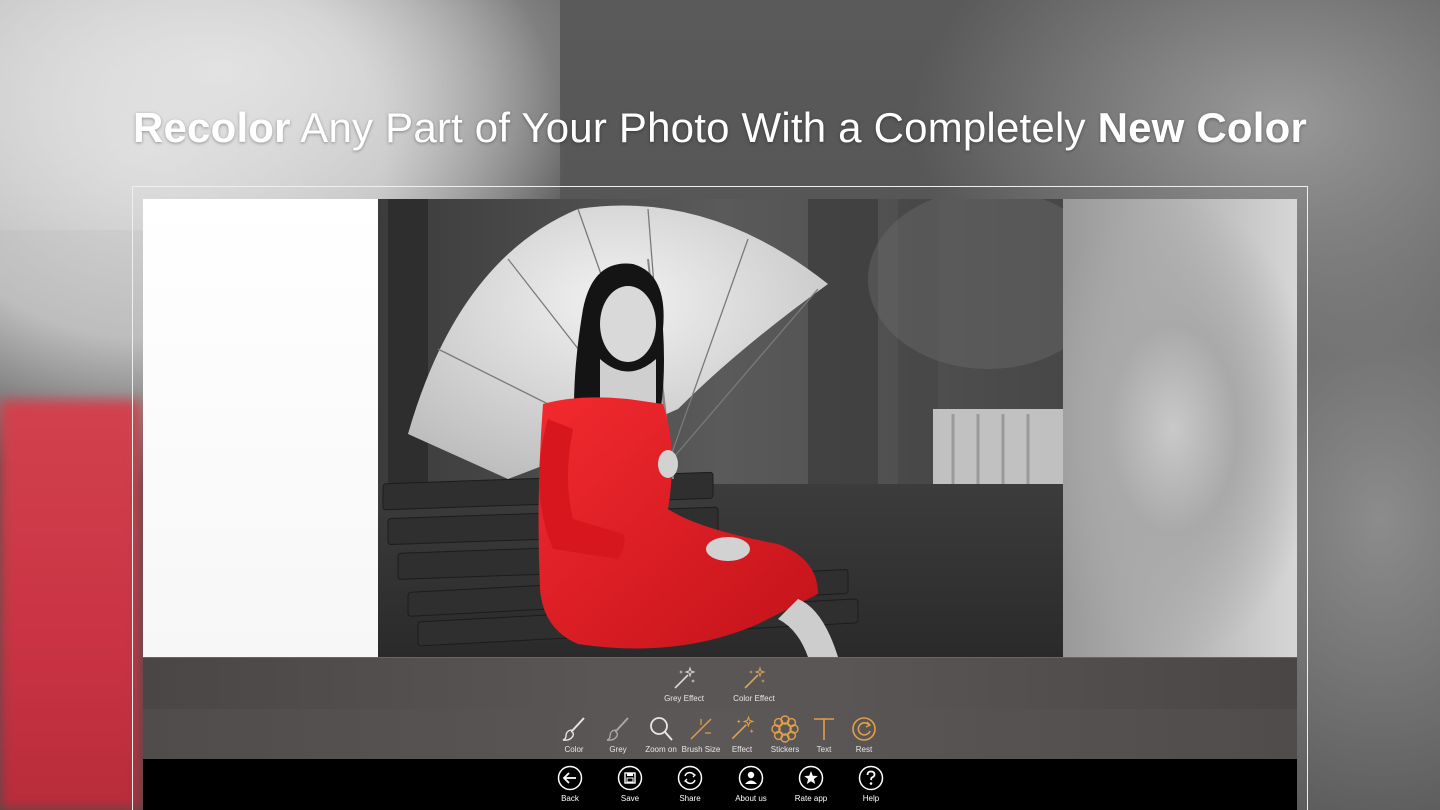  I want to click on rate-app-button: Rate app, so click(811, 784).